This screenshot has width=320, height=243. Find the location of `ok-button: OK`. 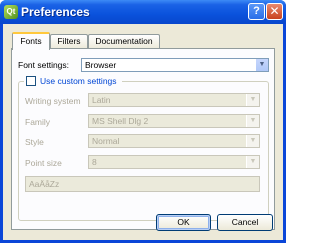

ok-button: OK is located at coordinates (183, 222).